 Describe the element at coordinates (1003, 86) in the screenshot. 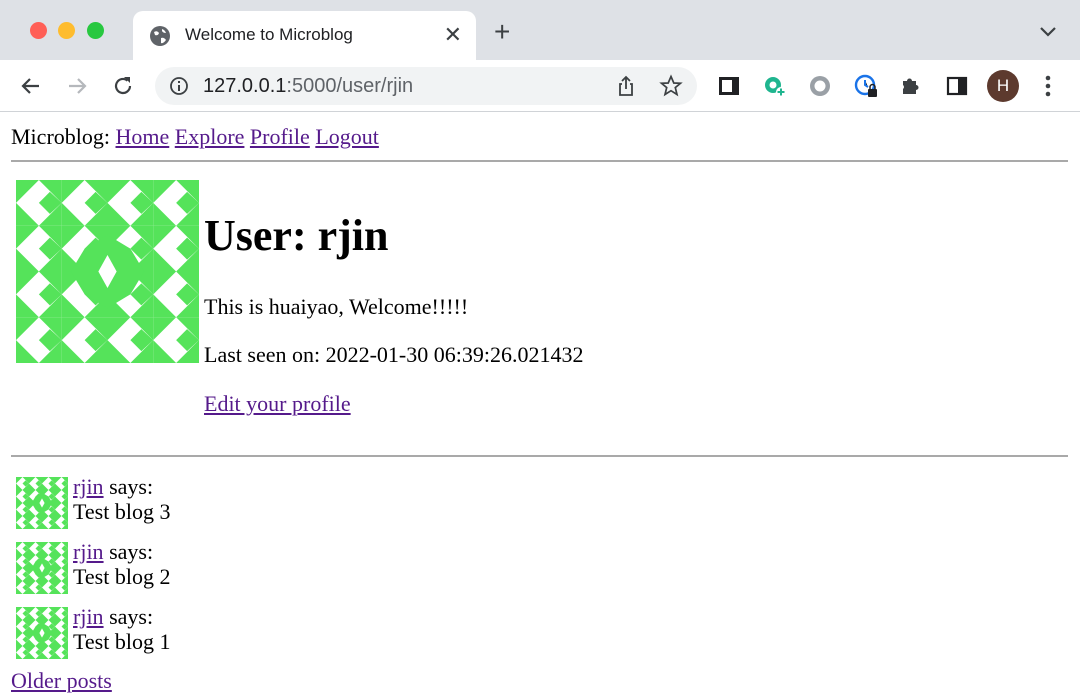

I see `profile-avatar: H` at that location.